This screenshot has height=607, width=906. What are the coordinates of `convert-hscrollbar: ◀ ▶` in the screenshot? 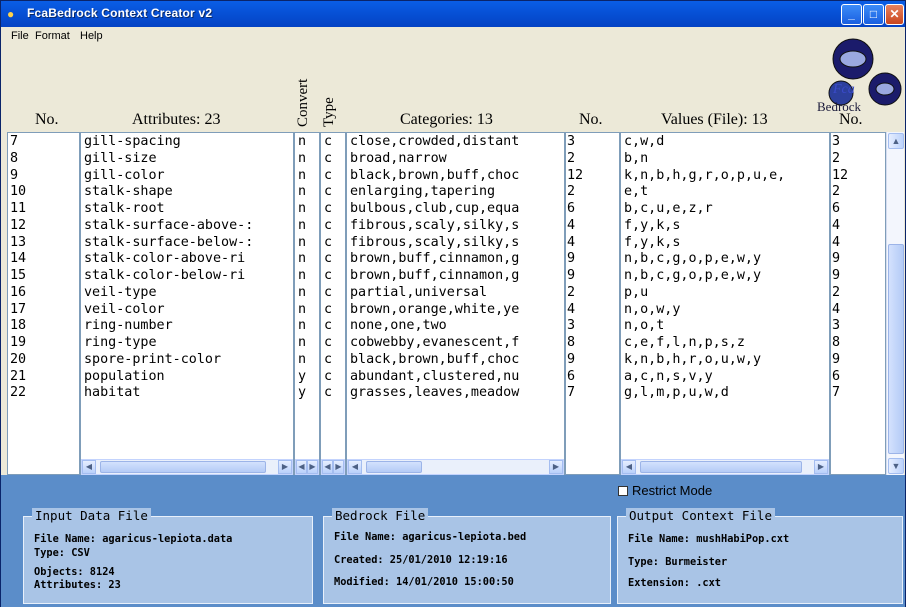 It's located at (307, 467).